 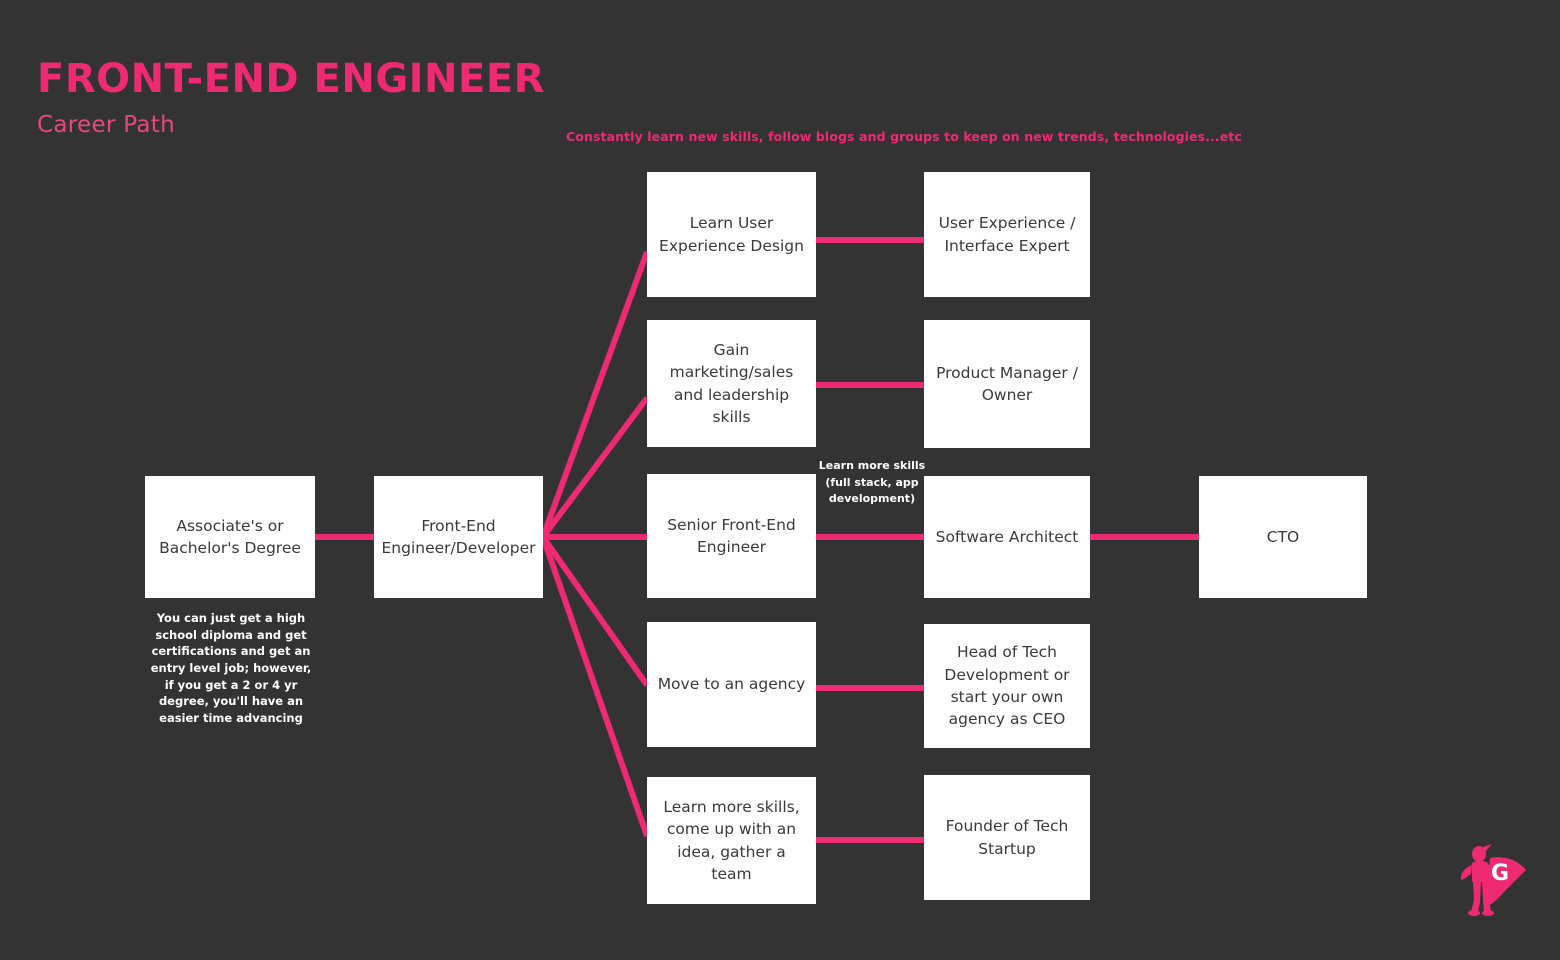 I want to click on node-frontend-engineer-label: Front-End Engineer/Developer, so click(x=458, y=536).